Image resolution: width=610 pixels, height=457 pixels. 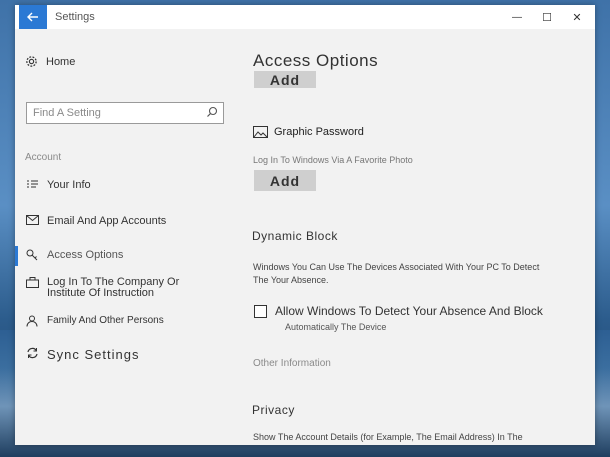 What do you see at coordinates (295, 236) in the screenshot?
I see `dynamic-block-heading: Dynamic Block` at bounding box center [295, 236].